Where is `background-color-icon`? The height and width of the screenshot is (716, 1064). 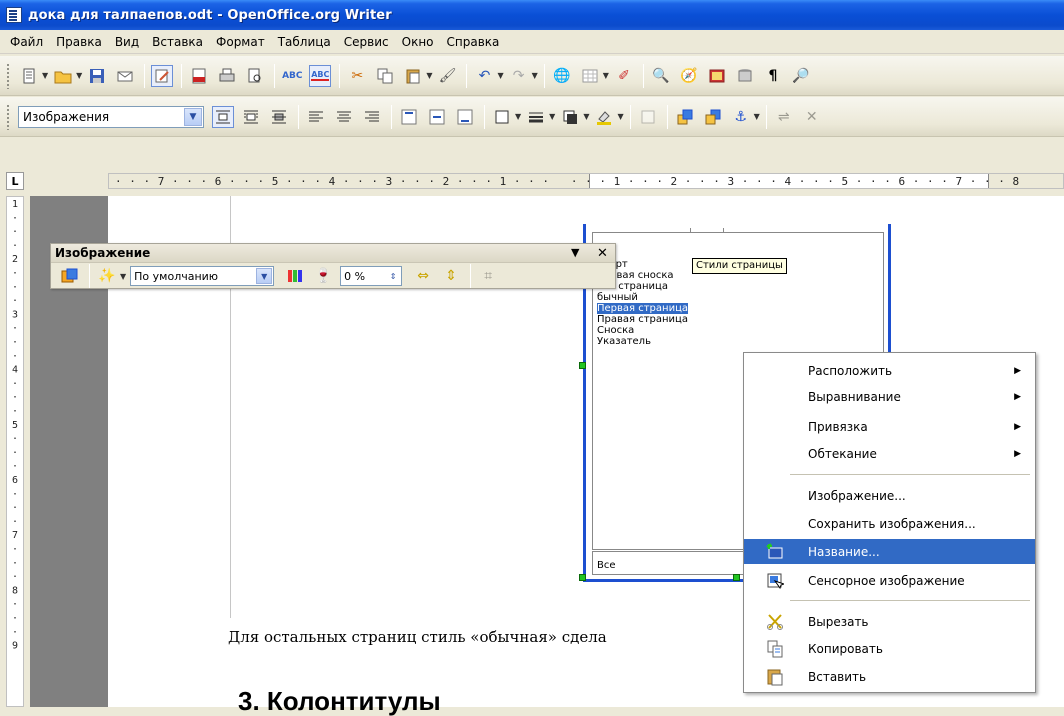 background-color-icon is located at coordinates (604, 117).